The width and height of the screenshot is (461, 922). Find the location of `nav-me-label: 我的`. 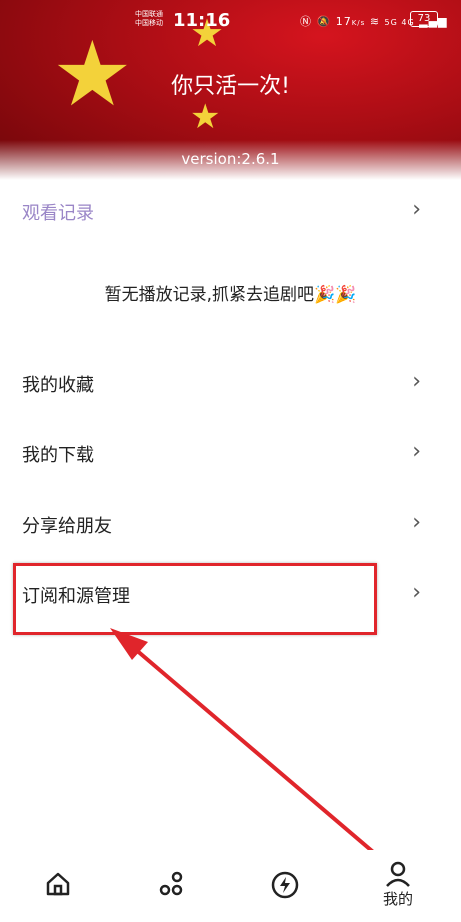

nav-me-label: 我的 is located at coordinates (397, 899).